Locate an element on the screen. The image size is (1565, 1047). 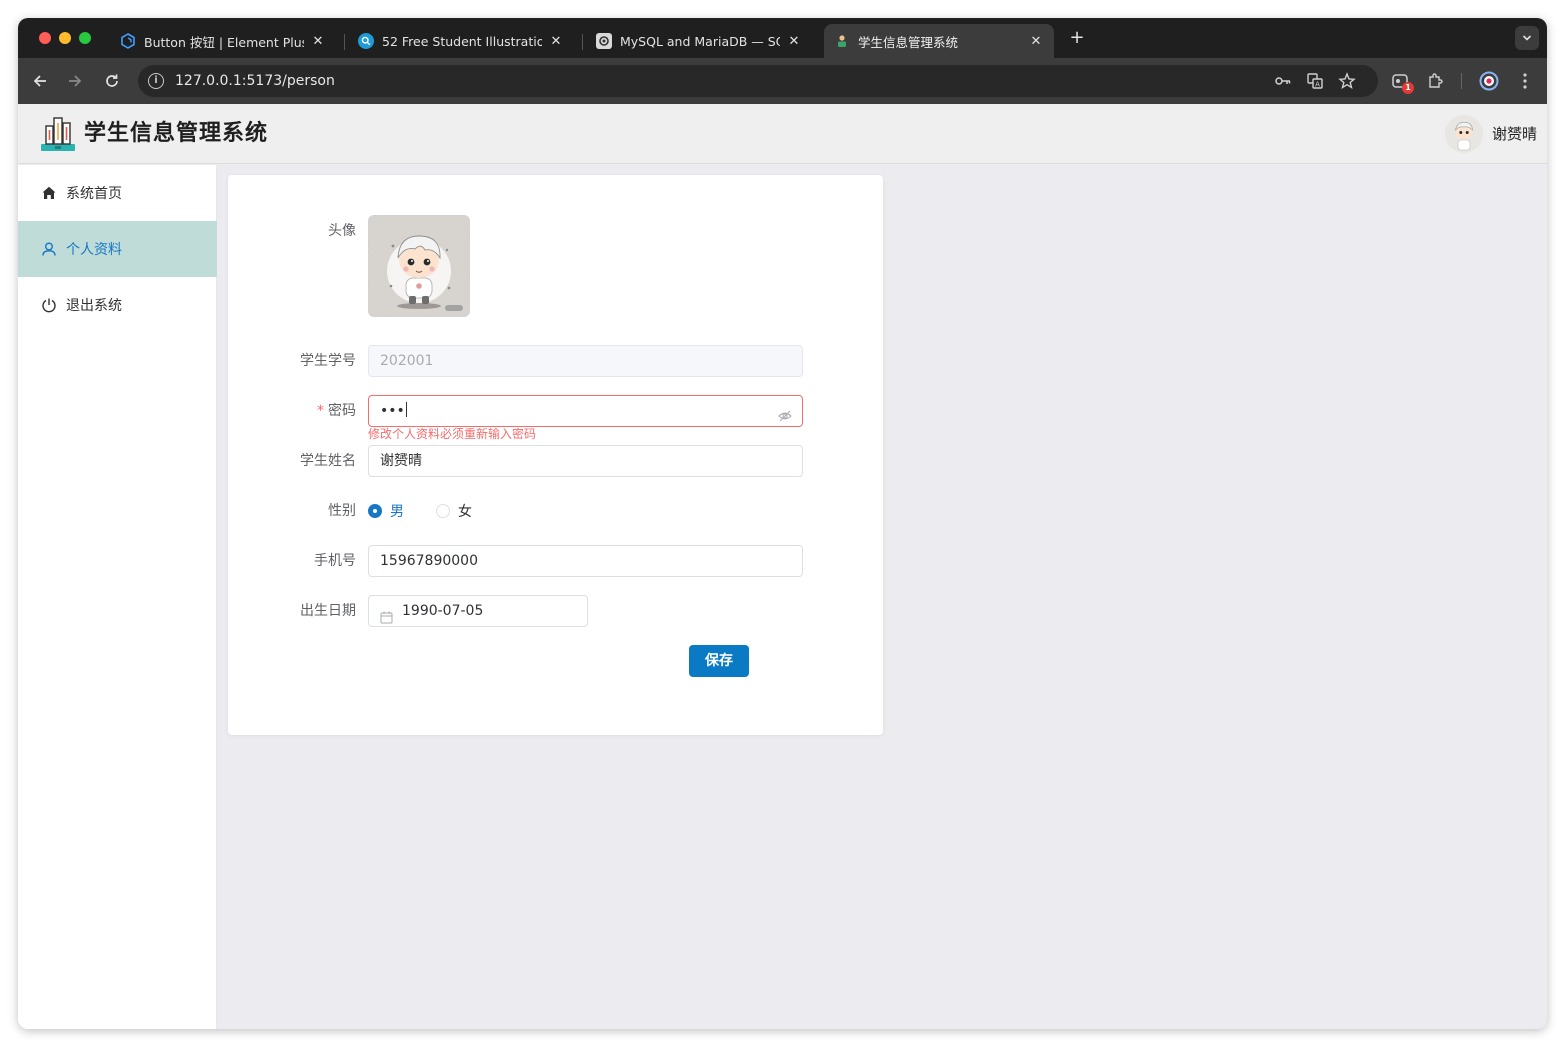
svg-text: A is located at coordinates (1317, 85).